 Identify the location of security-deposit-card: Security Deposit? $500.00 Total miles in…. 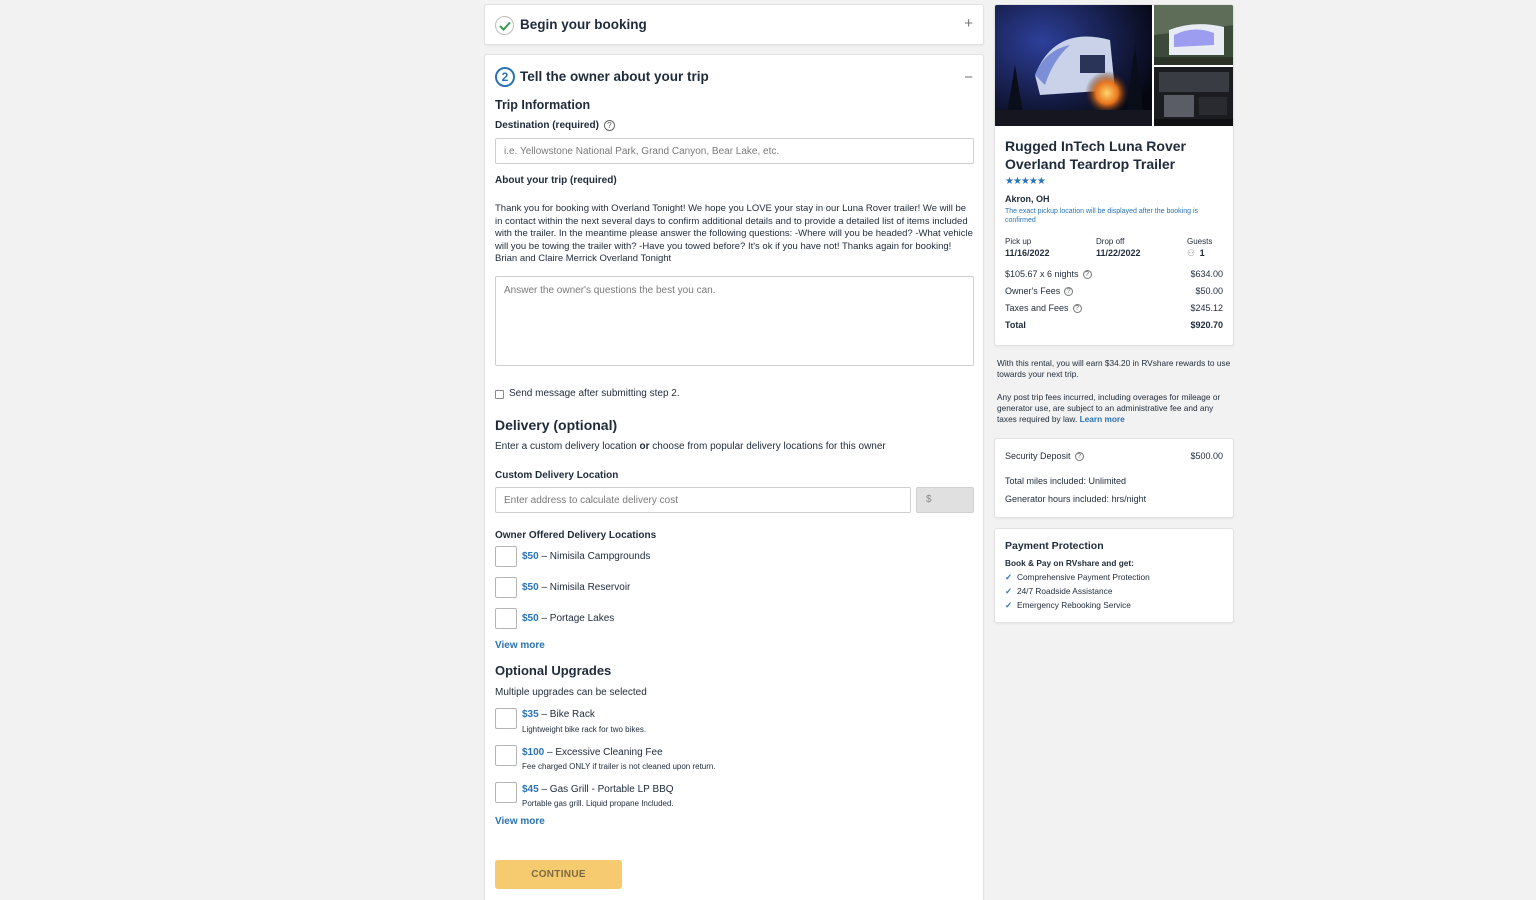
(1114, 478).